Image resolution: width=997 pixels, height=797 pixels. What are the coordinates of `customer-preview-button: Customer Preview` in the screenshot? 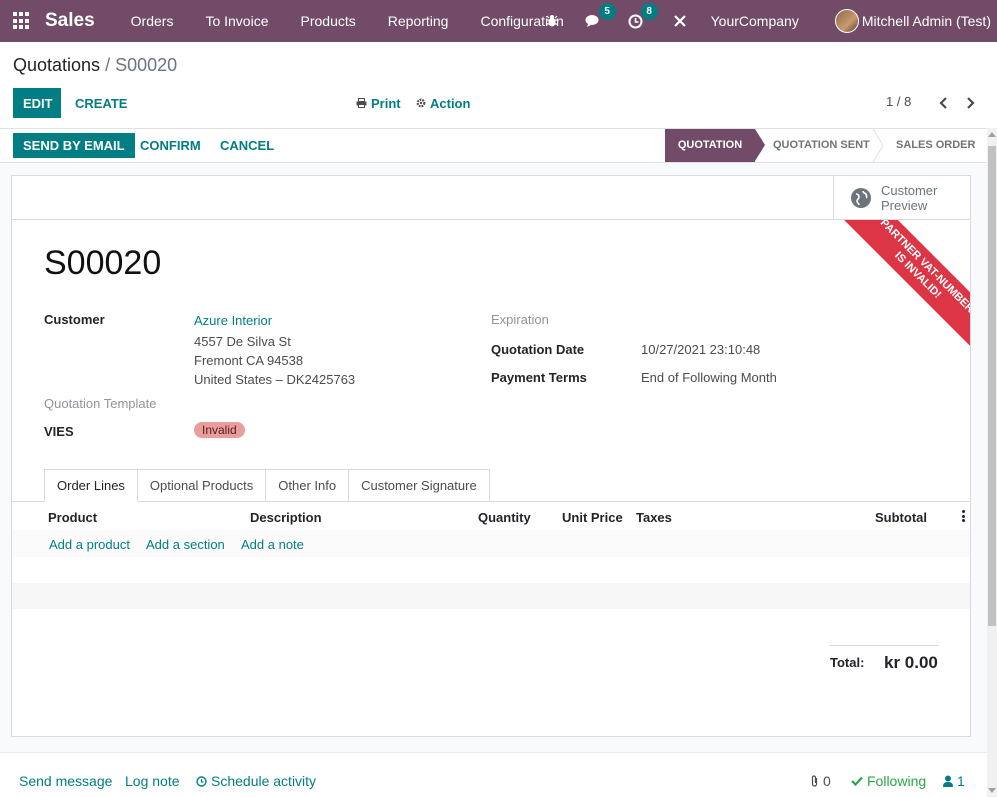 It's located at (901, 198).